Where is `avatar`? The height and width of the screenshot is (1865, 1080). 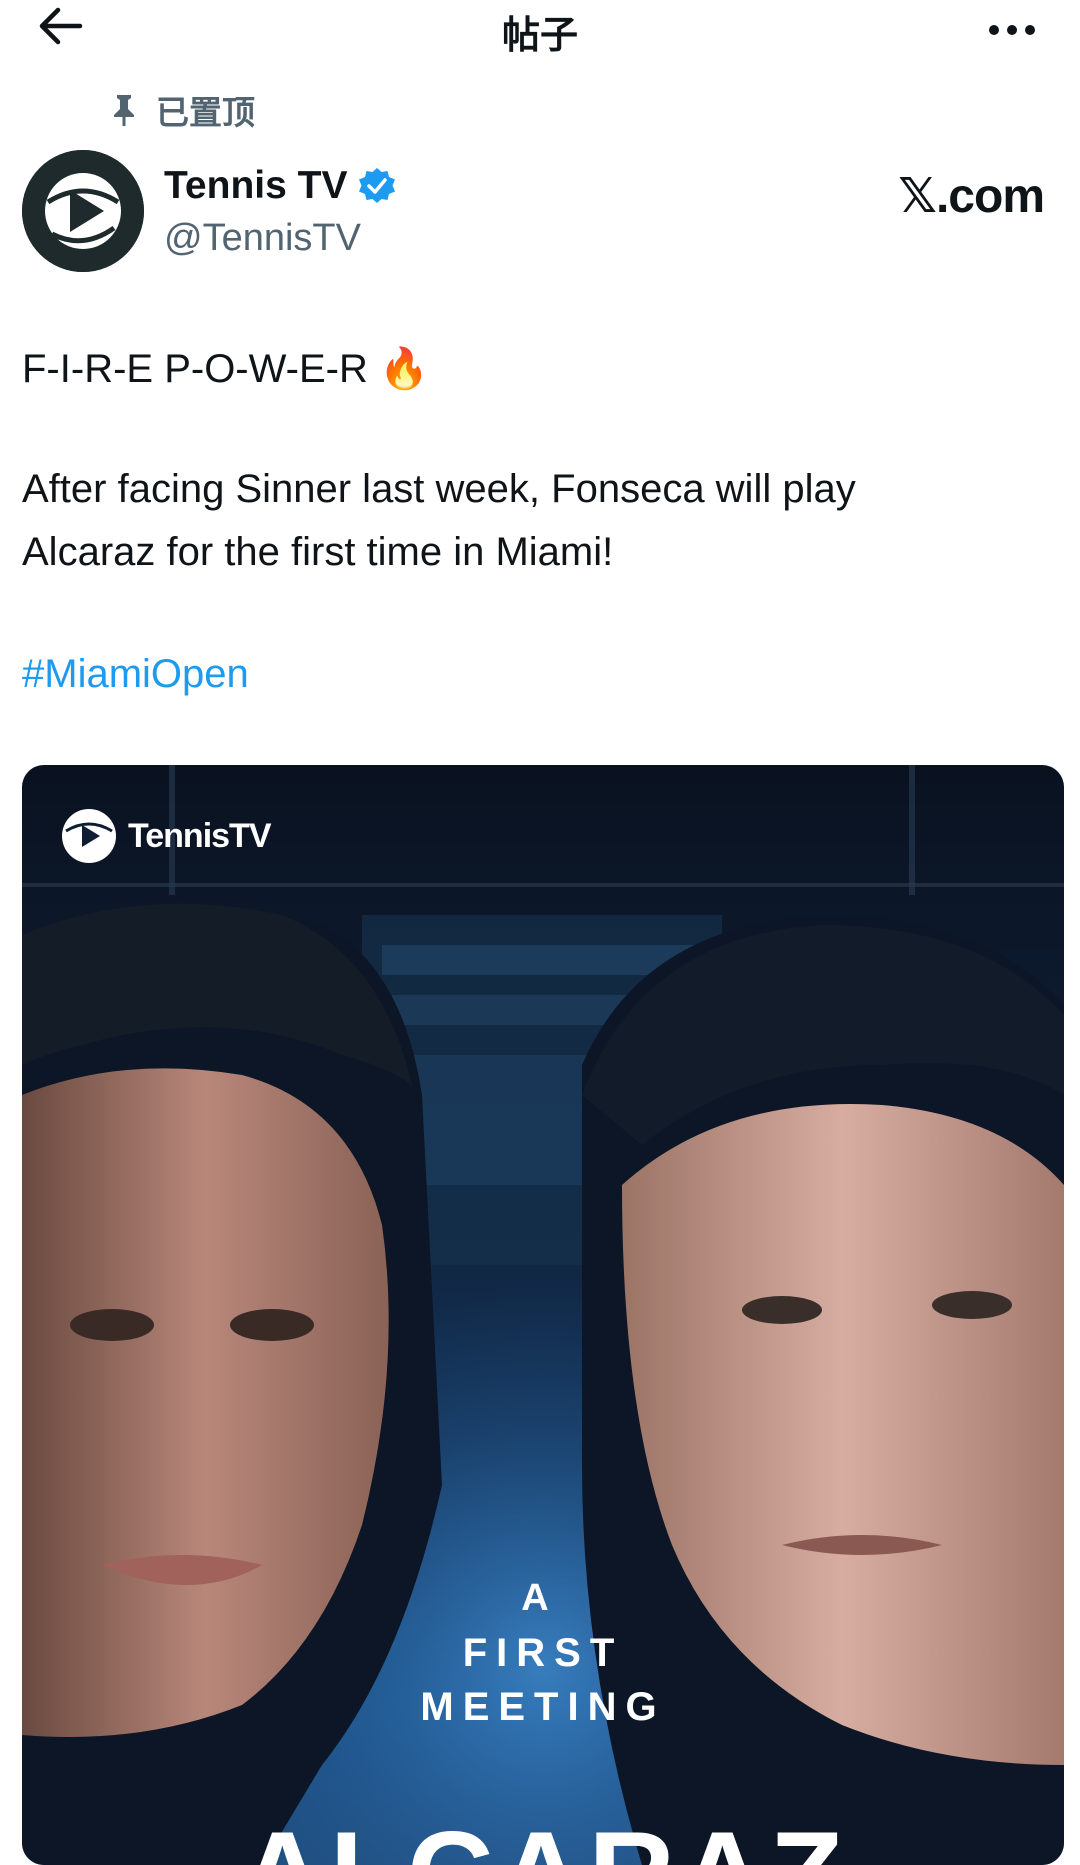
avatar is located at coordinates (83, 211).